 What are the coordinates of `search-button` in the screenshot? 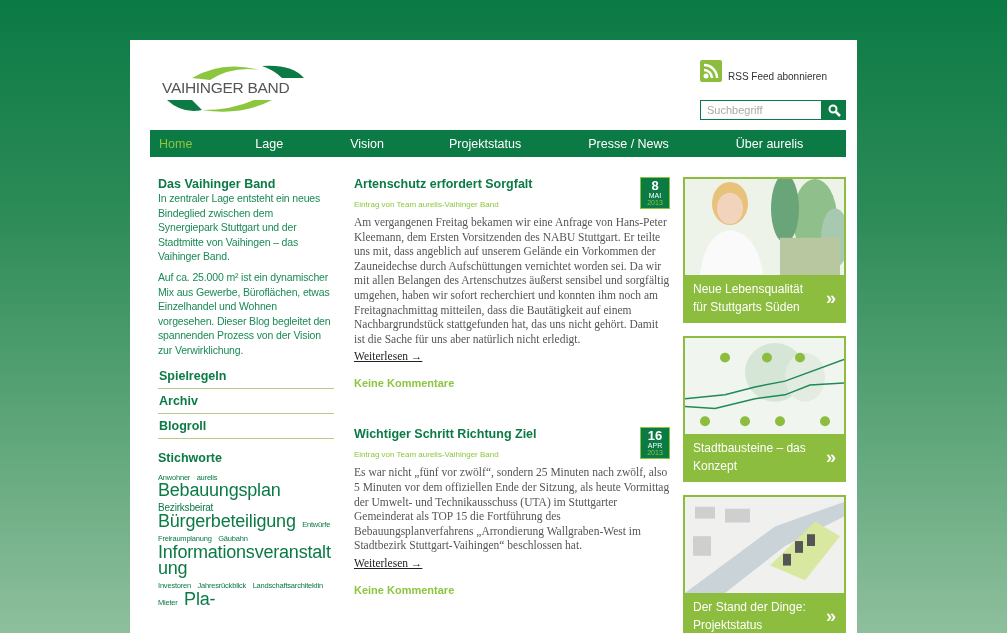 It's located at (834, 110).